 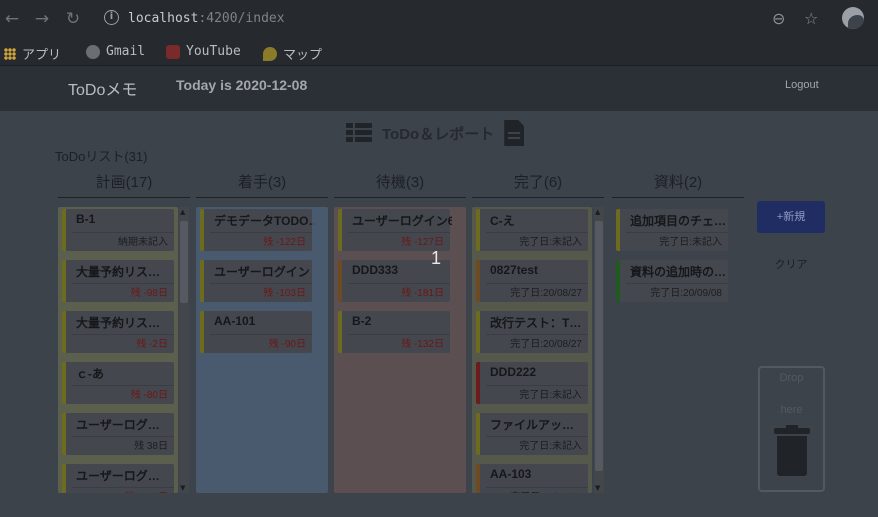 I want to click on todo-card: ユーザーログイン残 -103日, so click(x=256, y=281).